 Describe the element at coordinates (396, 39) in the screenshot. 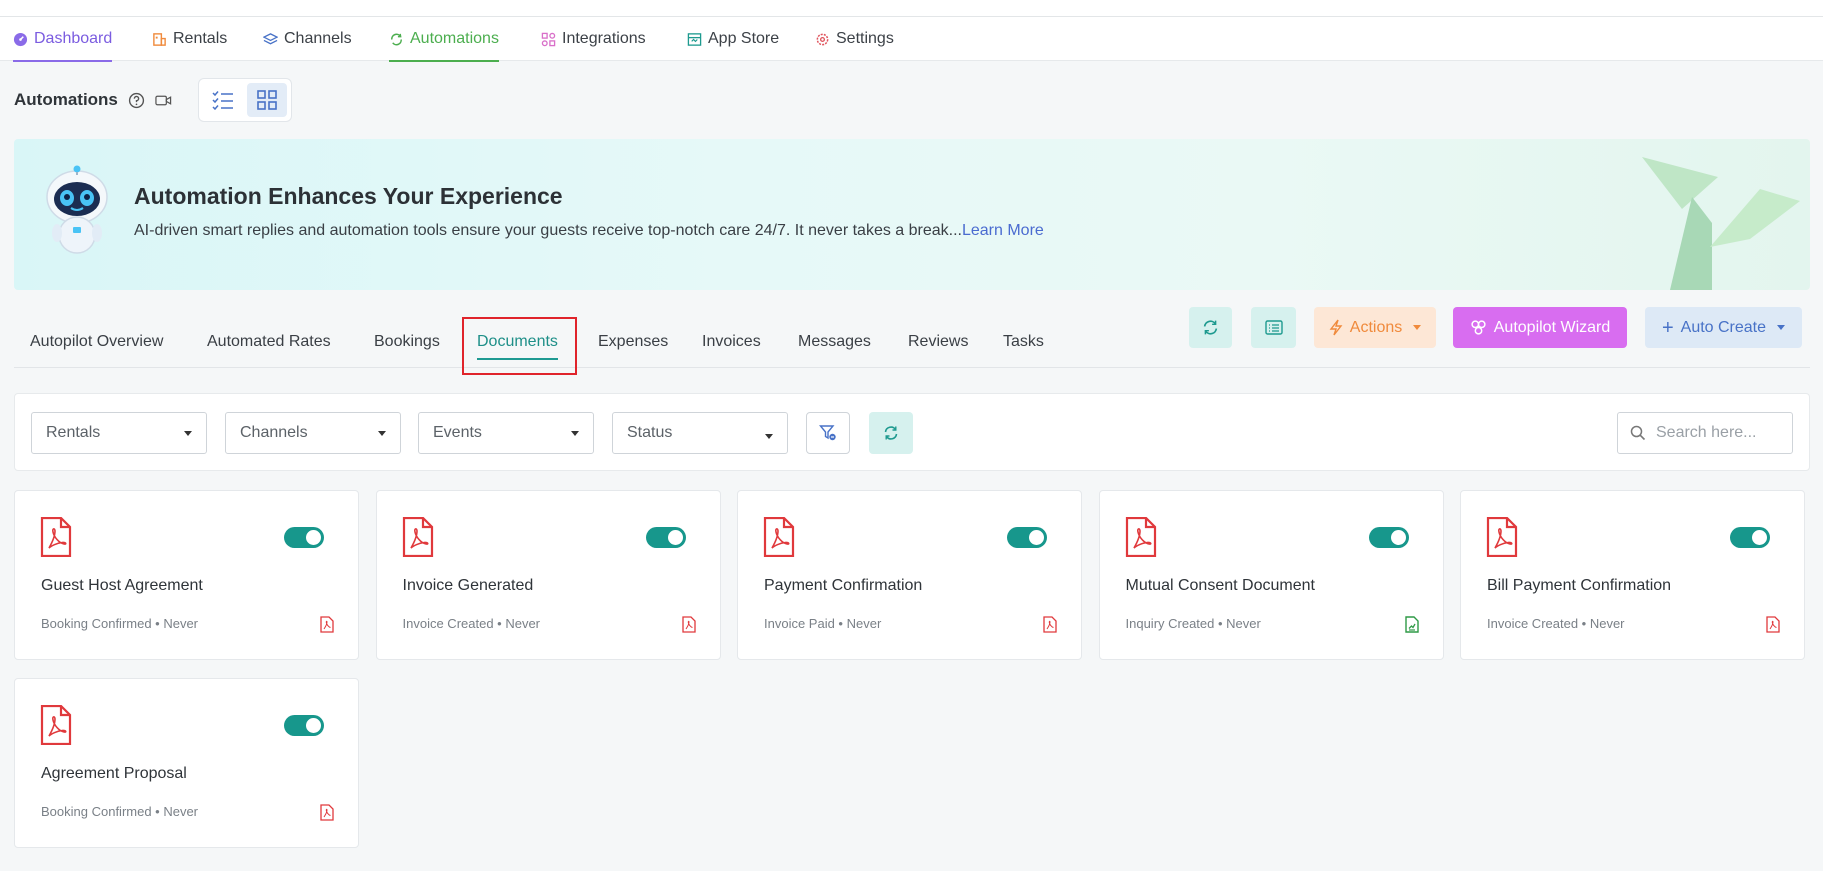

I see `automations-icon` at that location.